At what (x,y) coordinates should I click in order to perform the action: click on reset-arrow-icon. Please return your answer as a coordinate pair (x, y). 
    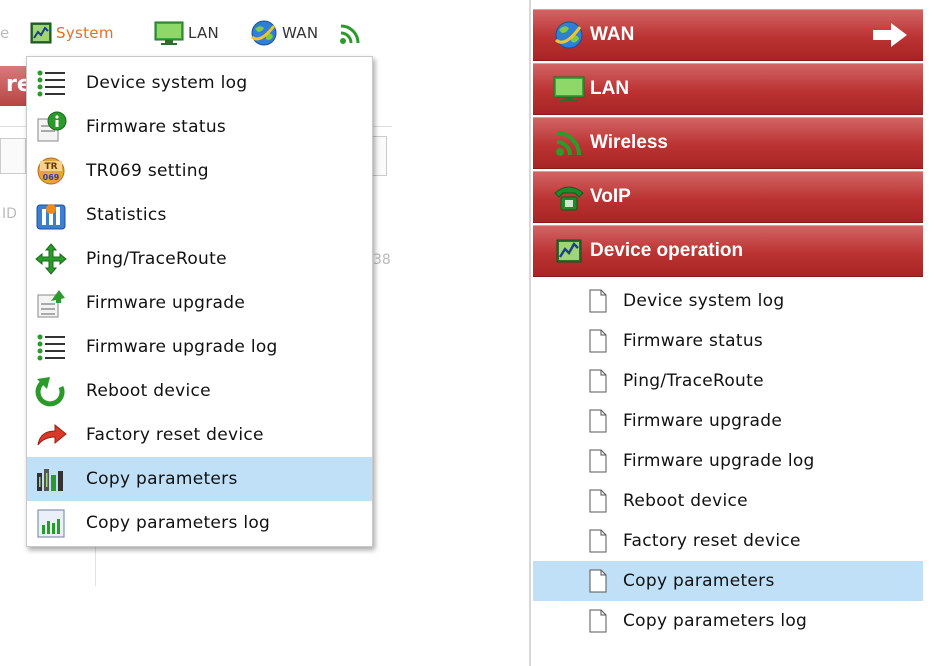
    Looking at the image, I should click on (52, 434).